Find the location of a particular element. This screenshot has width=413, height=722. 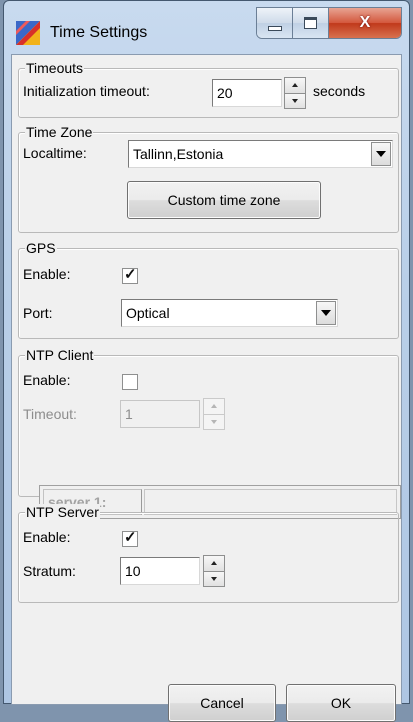

timezone-legend: Time Zone is located at coordinates (59, 132).